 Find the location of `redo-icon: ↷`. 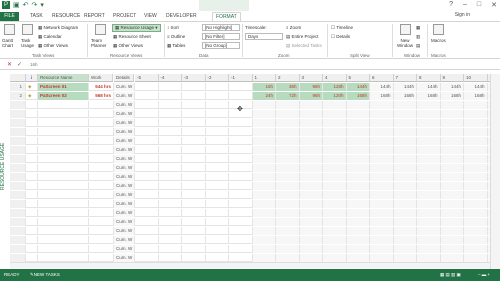

redo-icon: ↷ is located at coordinates (35, 5).